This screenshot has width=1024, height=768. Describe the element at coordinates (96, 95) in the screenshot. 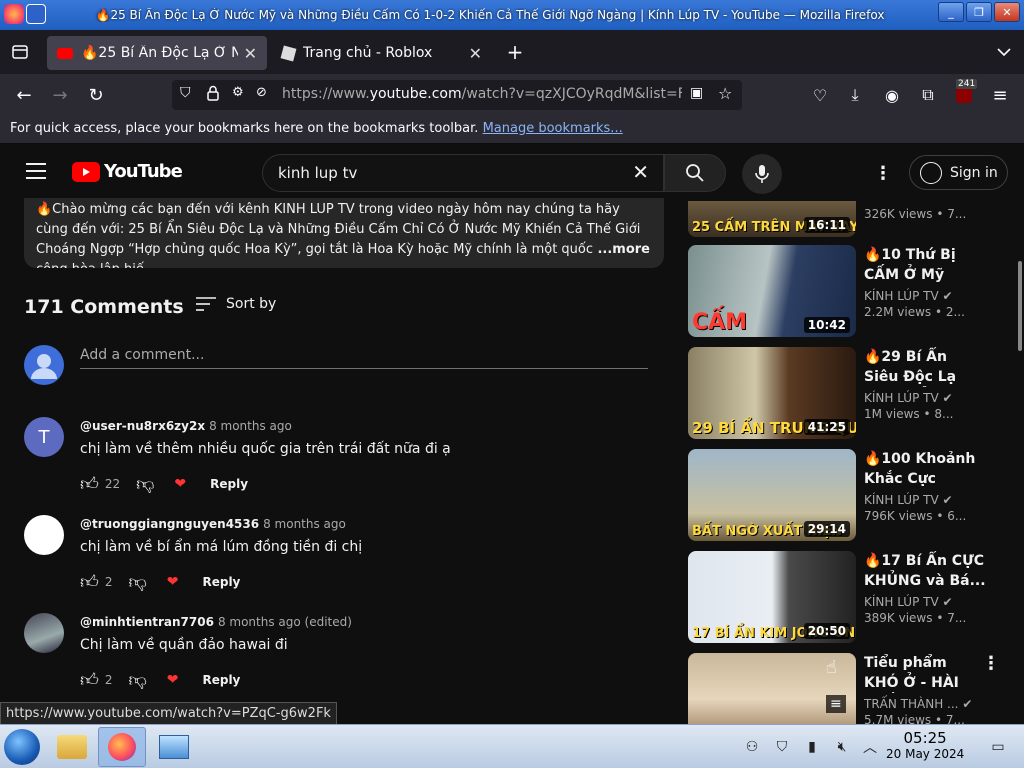

I see `reload-icon: ↻` at that location.